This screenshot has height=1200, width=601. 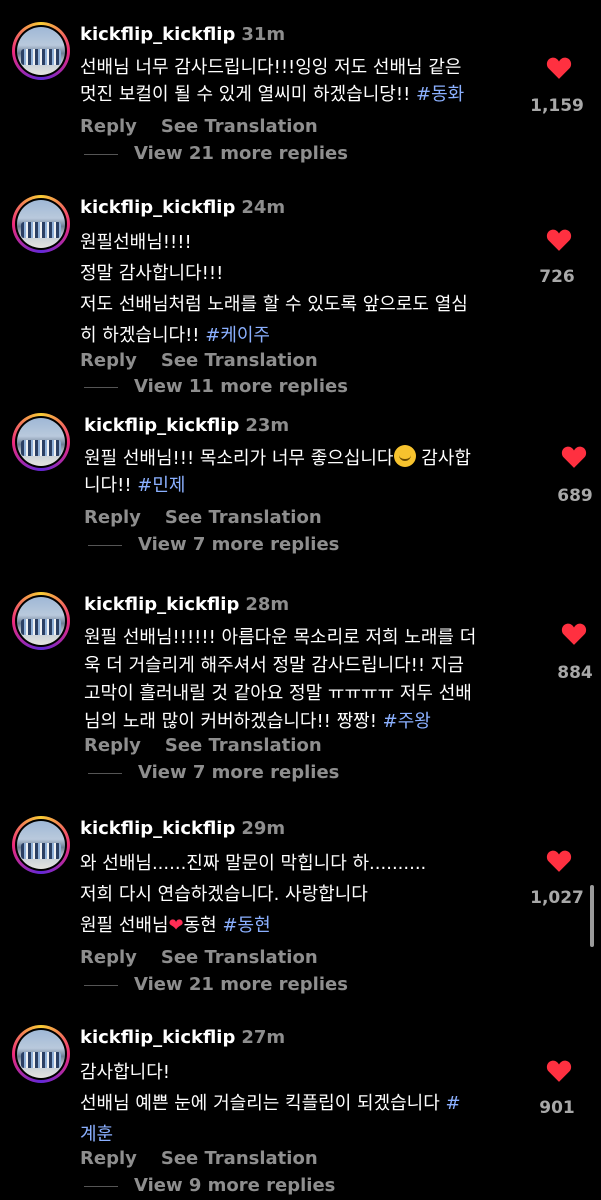 What do you see at coordinates (575, 673) in the screenshot?
I see `like-count: 884` at bounding box center [575, 673].